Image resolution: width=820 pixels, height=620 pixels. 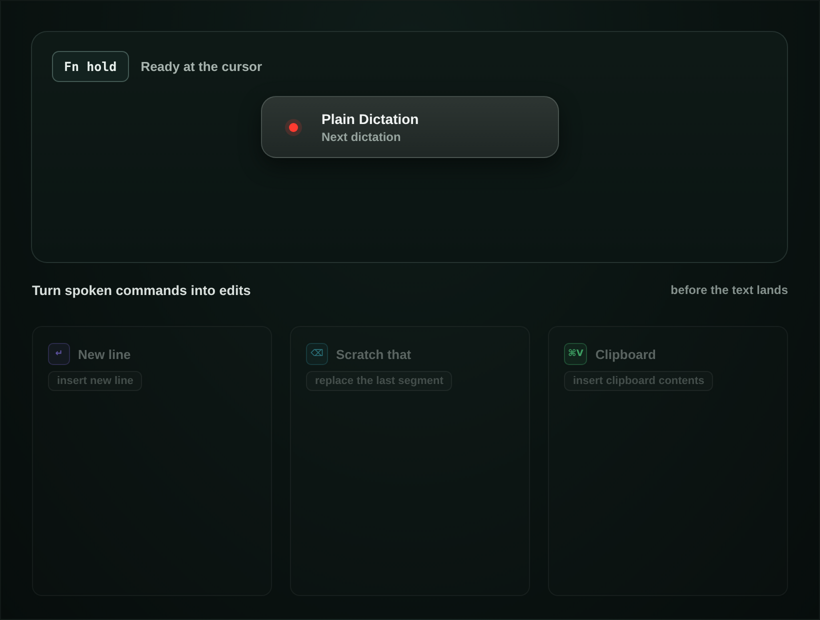 I want to click on indicator-title: Plain Dictation, so click(x=370, y=118).